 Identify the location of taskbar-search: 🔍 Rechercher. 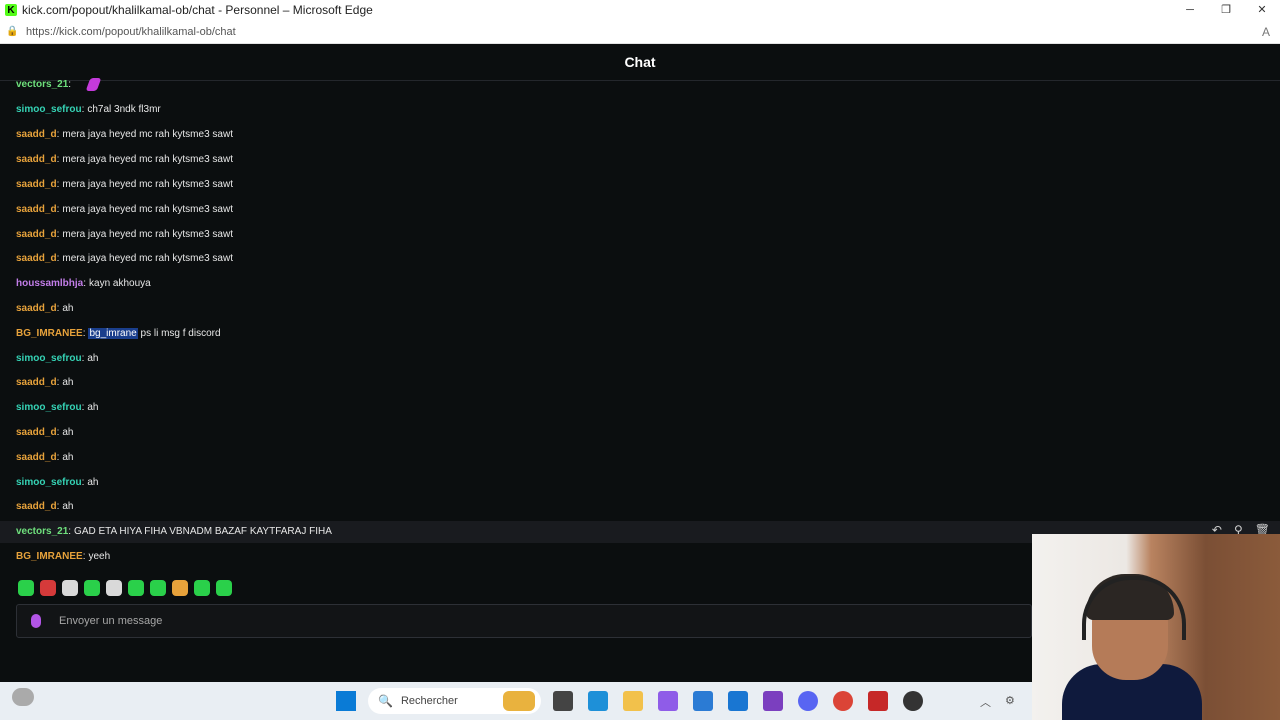
(454, 701).